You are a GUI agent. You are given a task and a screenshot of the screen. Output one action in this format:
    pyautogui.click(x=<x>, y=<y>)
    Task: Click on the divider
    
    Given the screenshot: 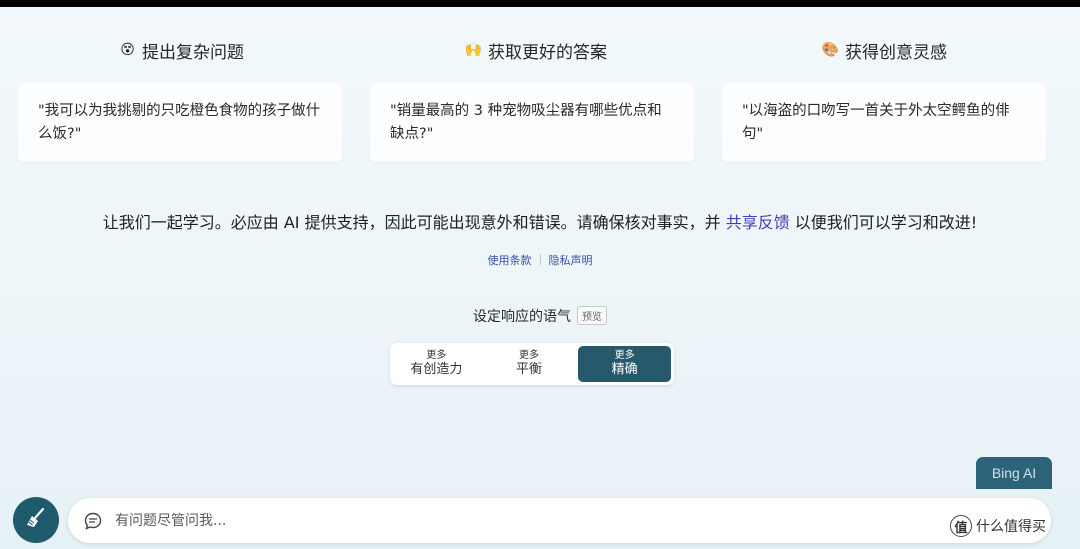 What is the action you would take?
    pyautogui.click(x=540, y=259)
    